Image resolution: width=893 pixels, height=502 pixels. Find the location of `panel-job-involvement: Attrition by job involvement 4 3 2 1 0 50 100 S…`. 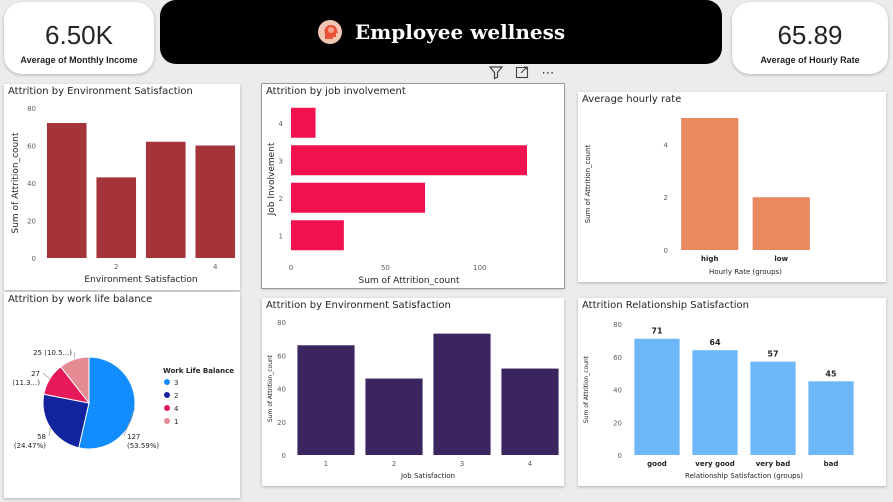

panel-job-involvement: Attrition by job involvement 4 3 2 1 0 50 100 S… is located at coordinates (413, 186).